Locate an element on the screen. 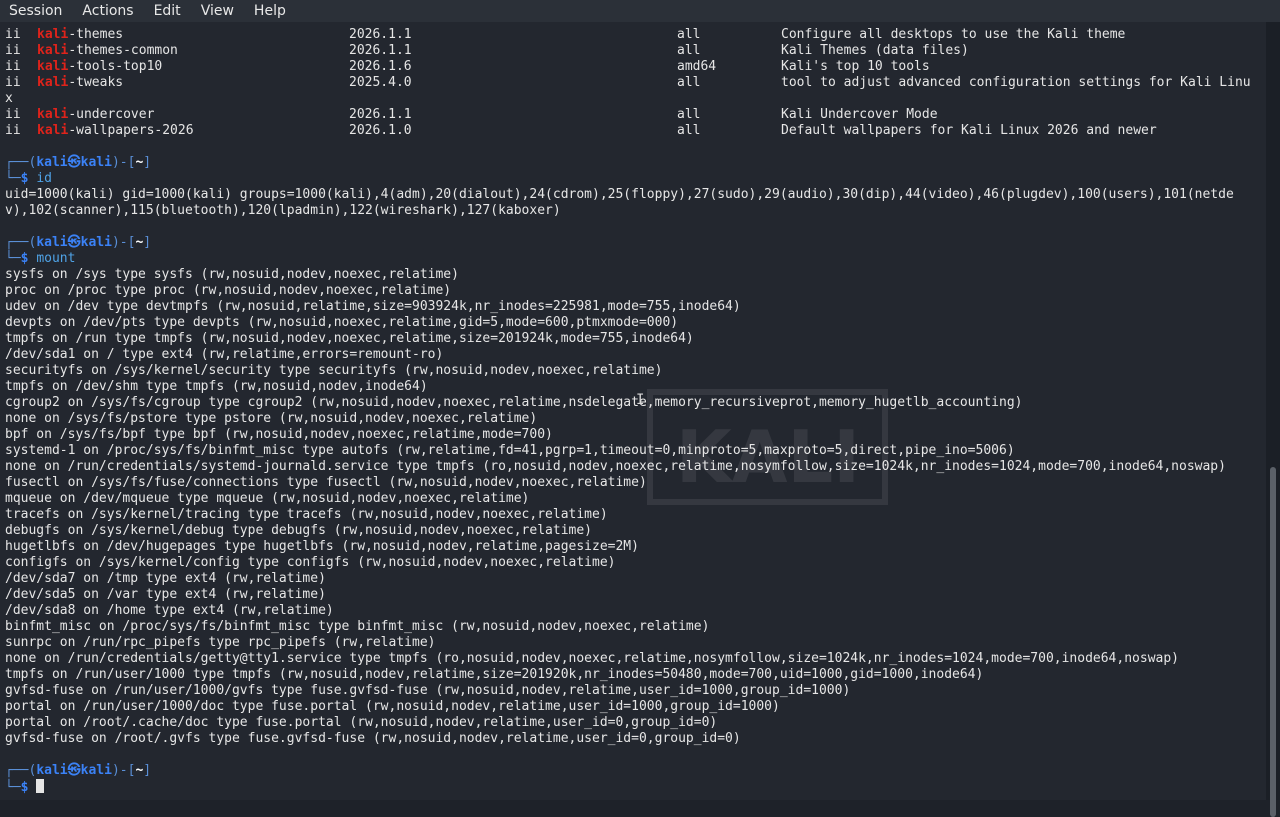 The image size is (1280, 817). command-text: mount is located at coordinates (56, 258).